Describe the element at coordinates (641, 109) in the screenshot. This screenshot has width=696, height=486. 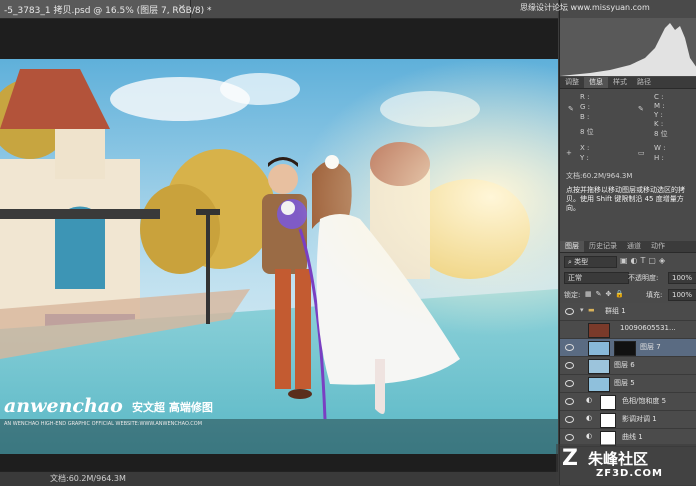
I see `eyedropper-icon-2: ✎` at that location.